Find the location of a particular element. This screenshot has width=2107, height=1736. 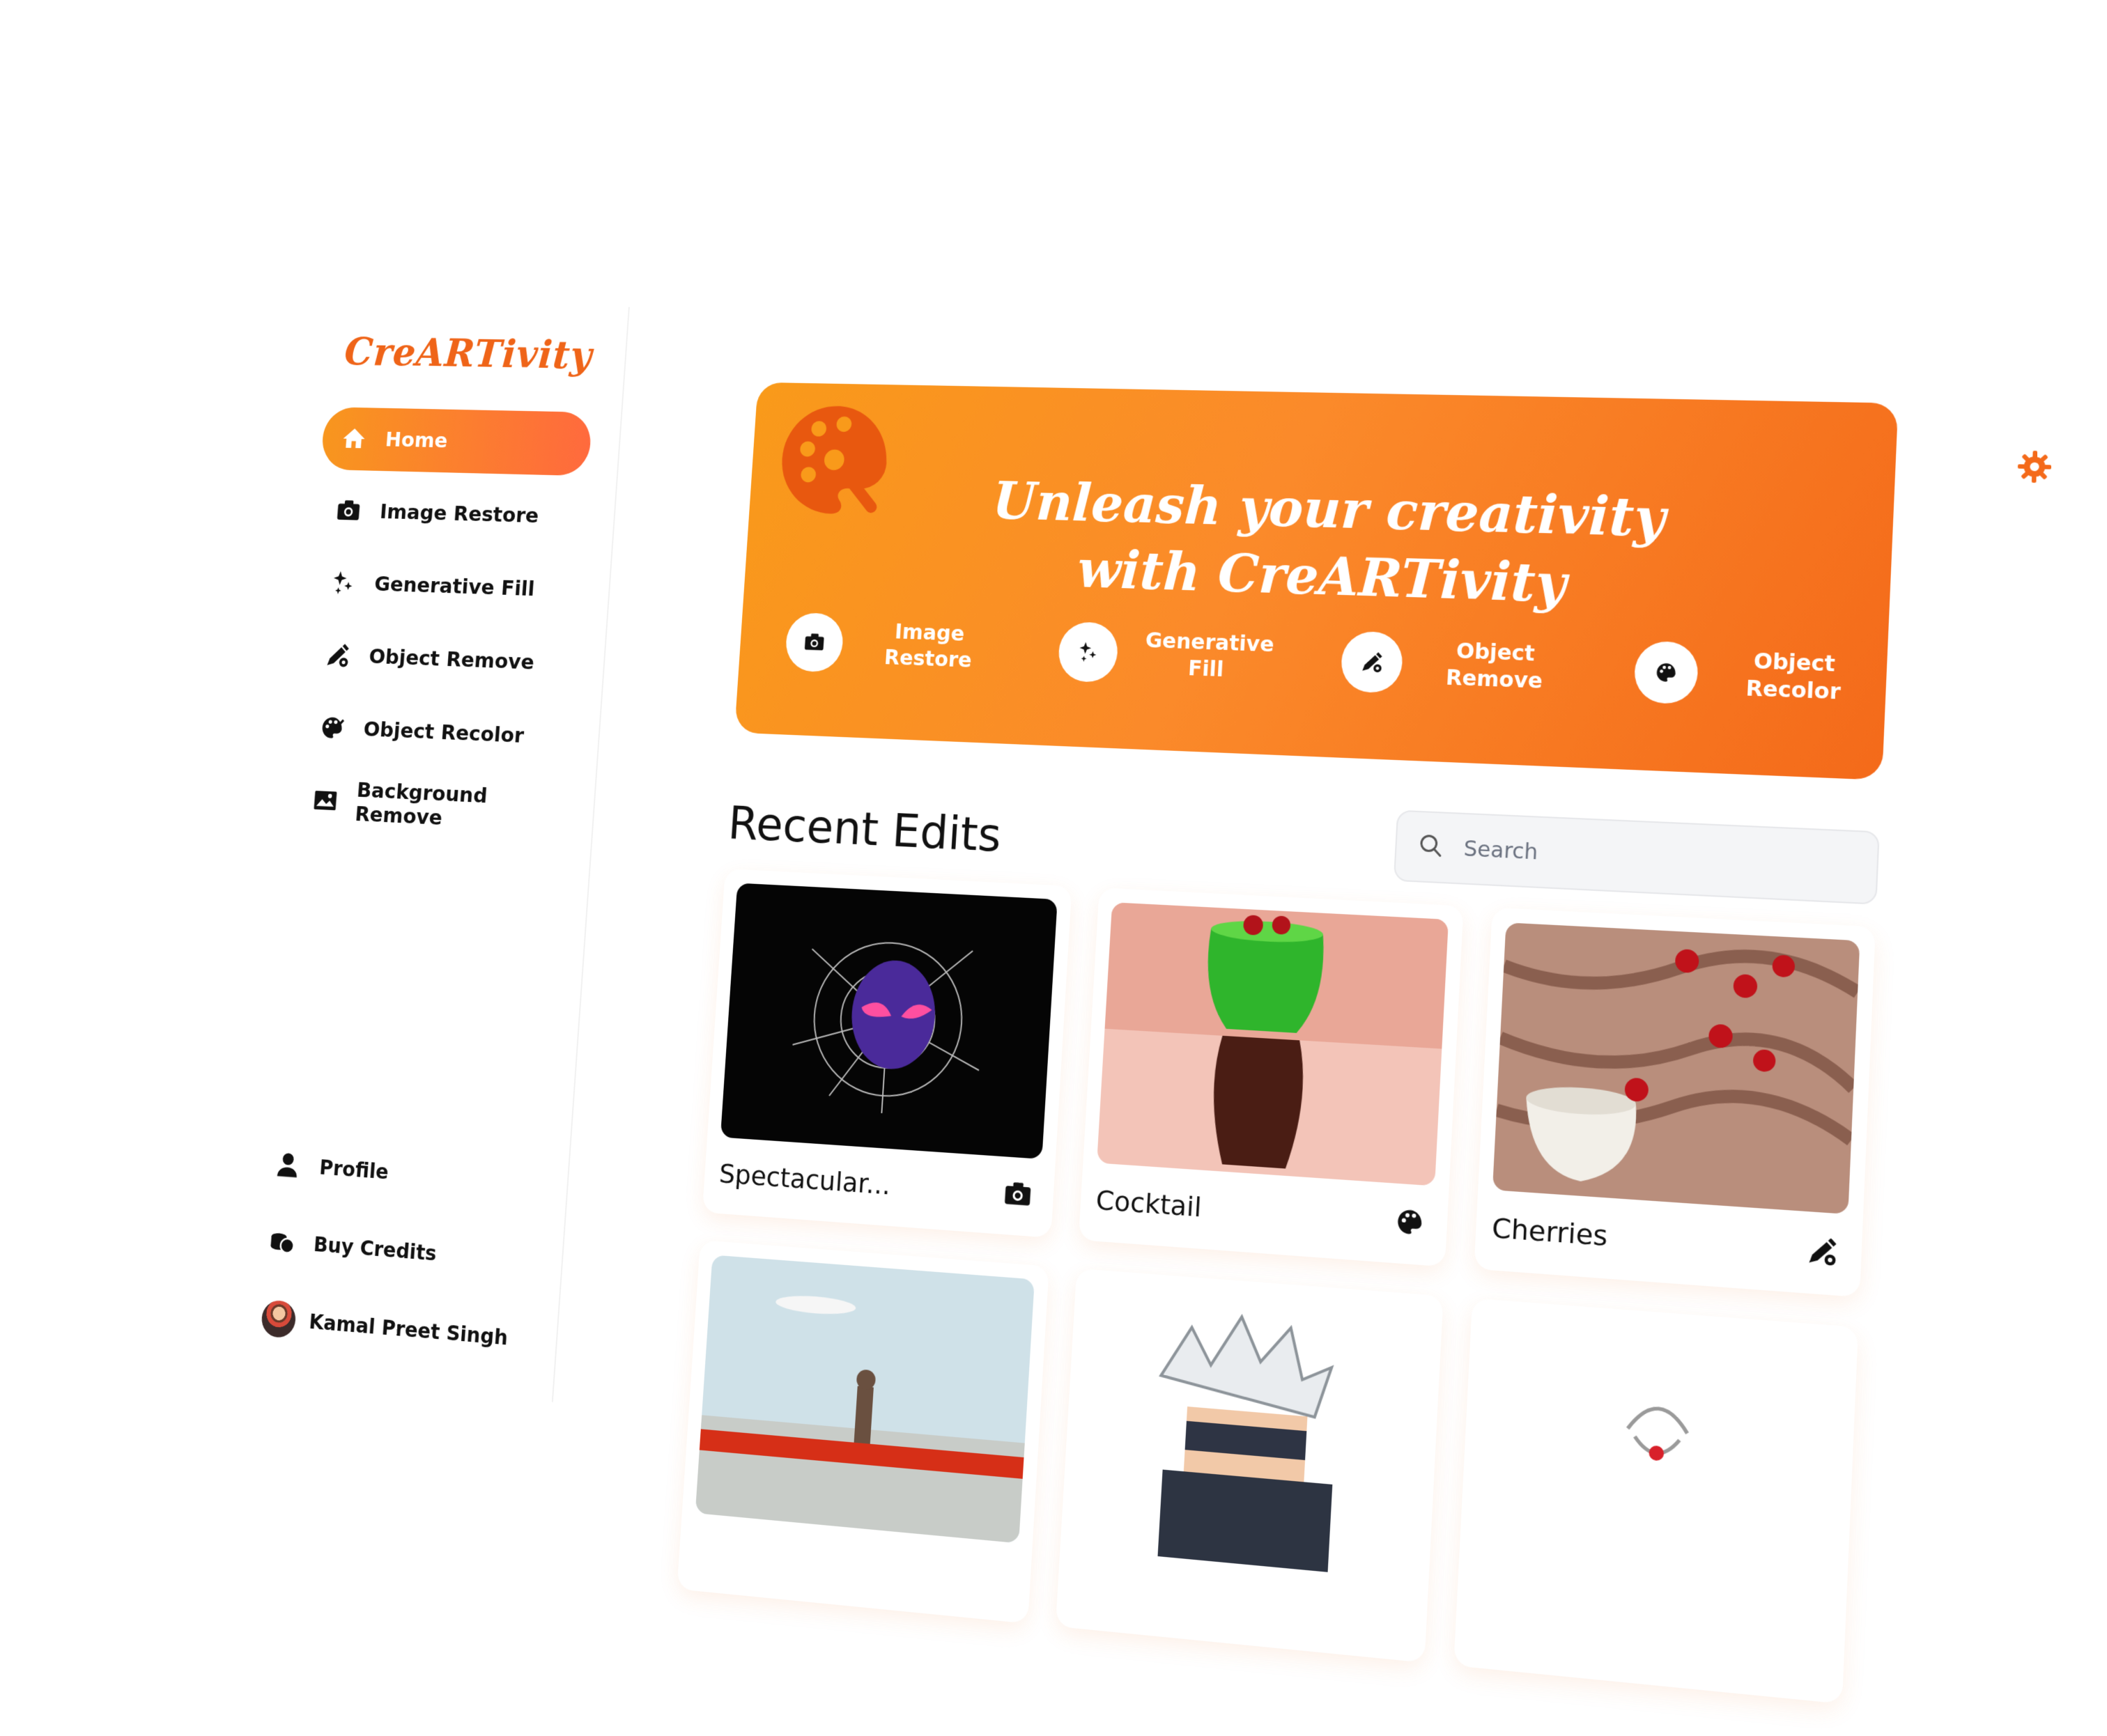

quick-action-label: Generative Fill is located at coordinates (1209, 656).